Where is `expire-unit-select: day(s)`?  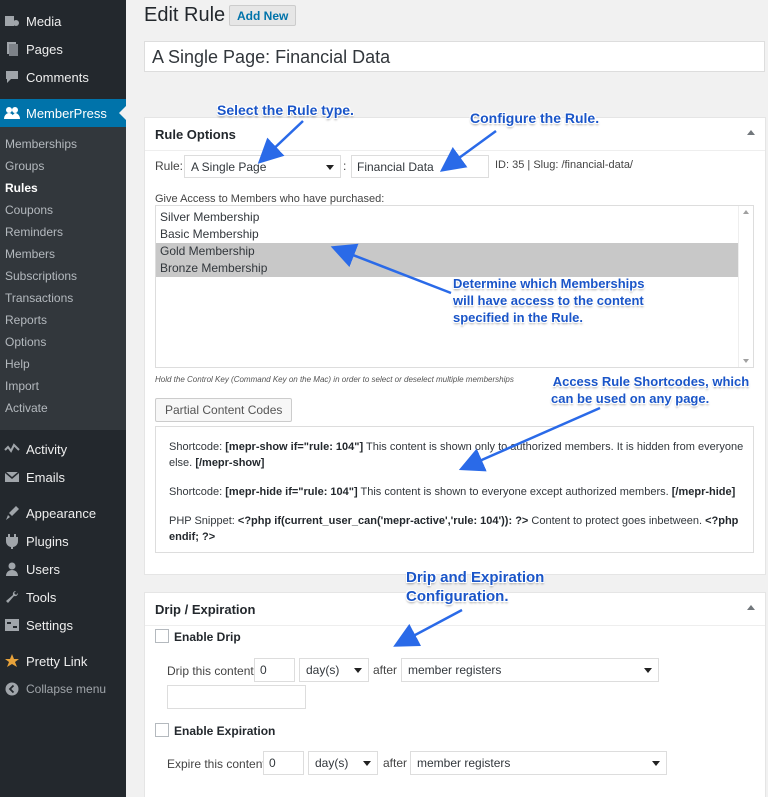
expire-unit-select: day(s) is located at coordinates (343, 763).